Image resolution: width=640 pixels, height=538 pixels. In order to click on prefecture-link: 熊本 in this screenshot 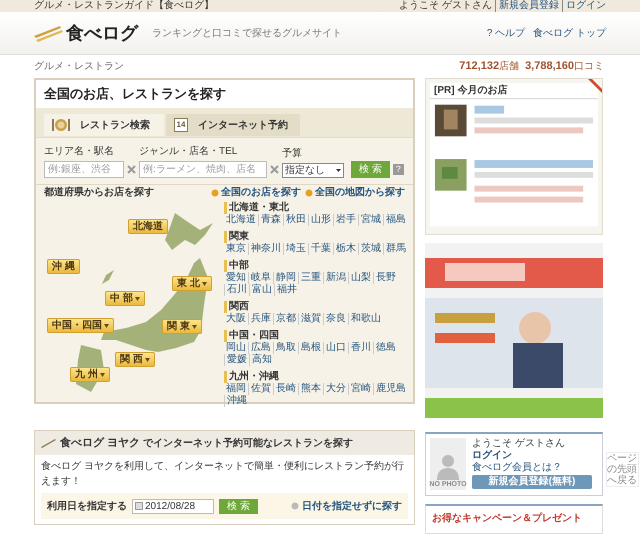, I will do `click(310, 389)`.